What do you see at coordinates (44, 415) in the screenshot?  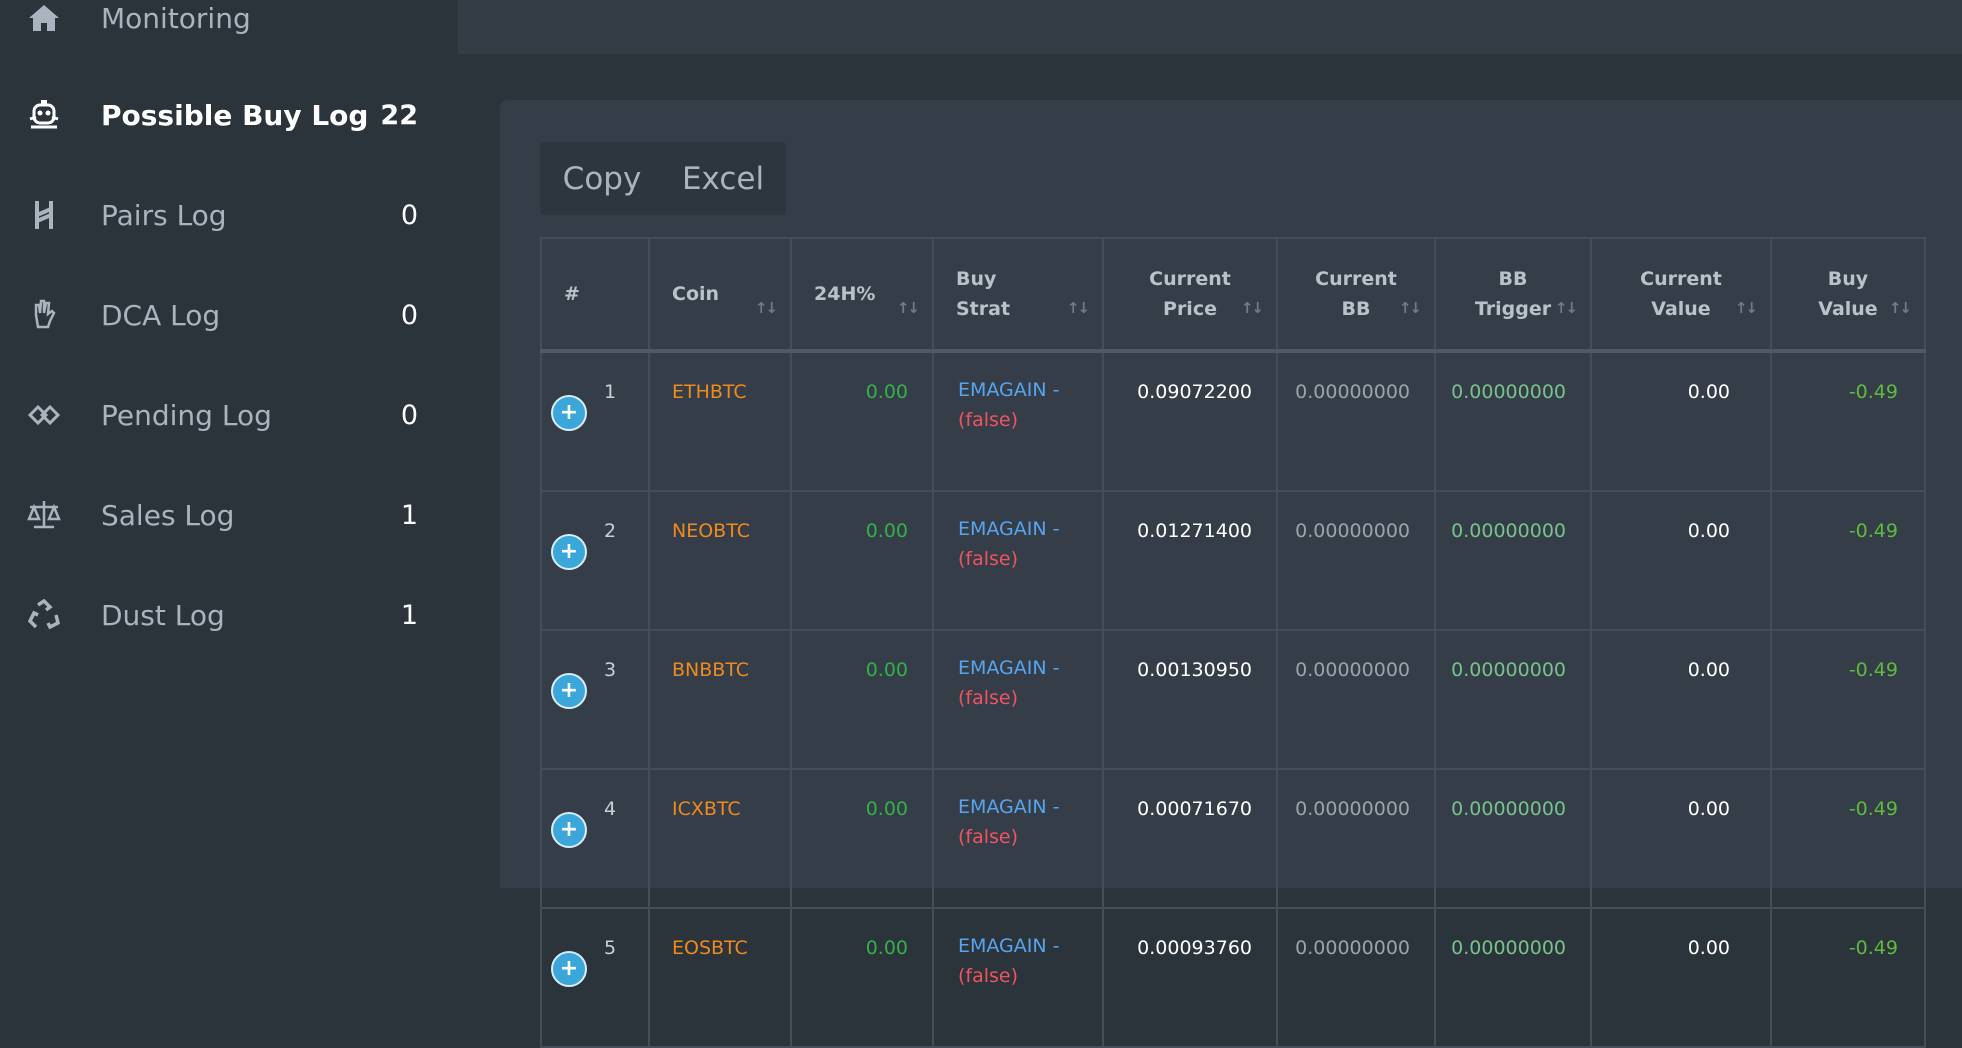 I see `pending-icon` at bounding box center [44, 415].